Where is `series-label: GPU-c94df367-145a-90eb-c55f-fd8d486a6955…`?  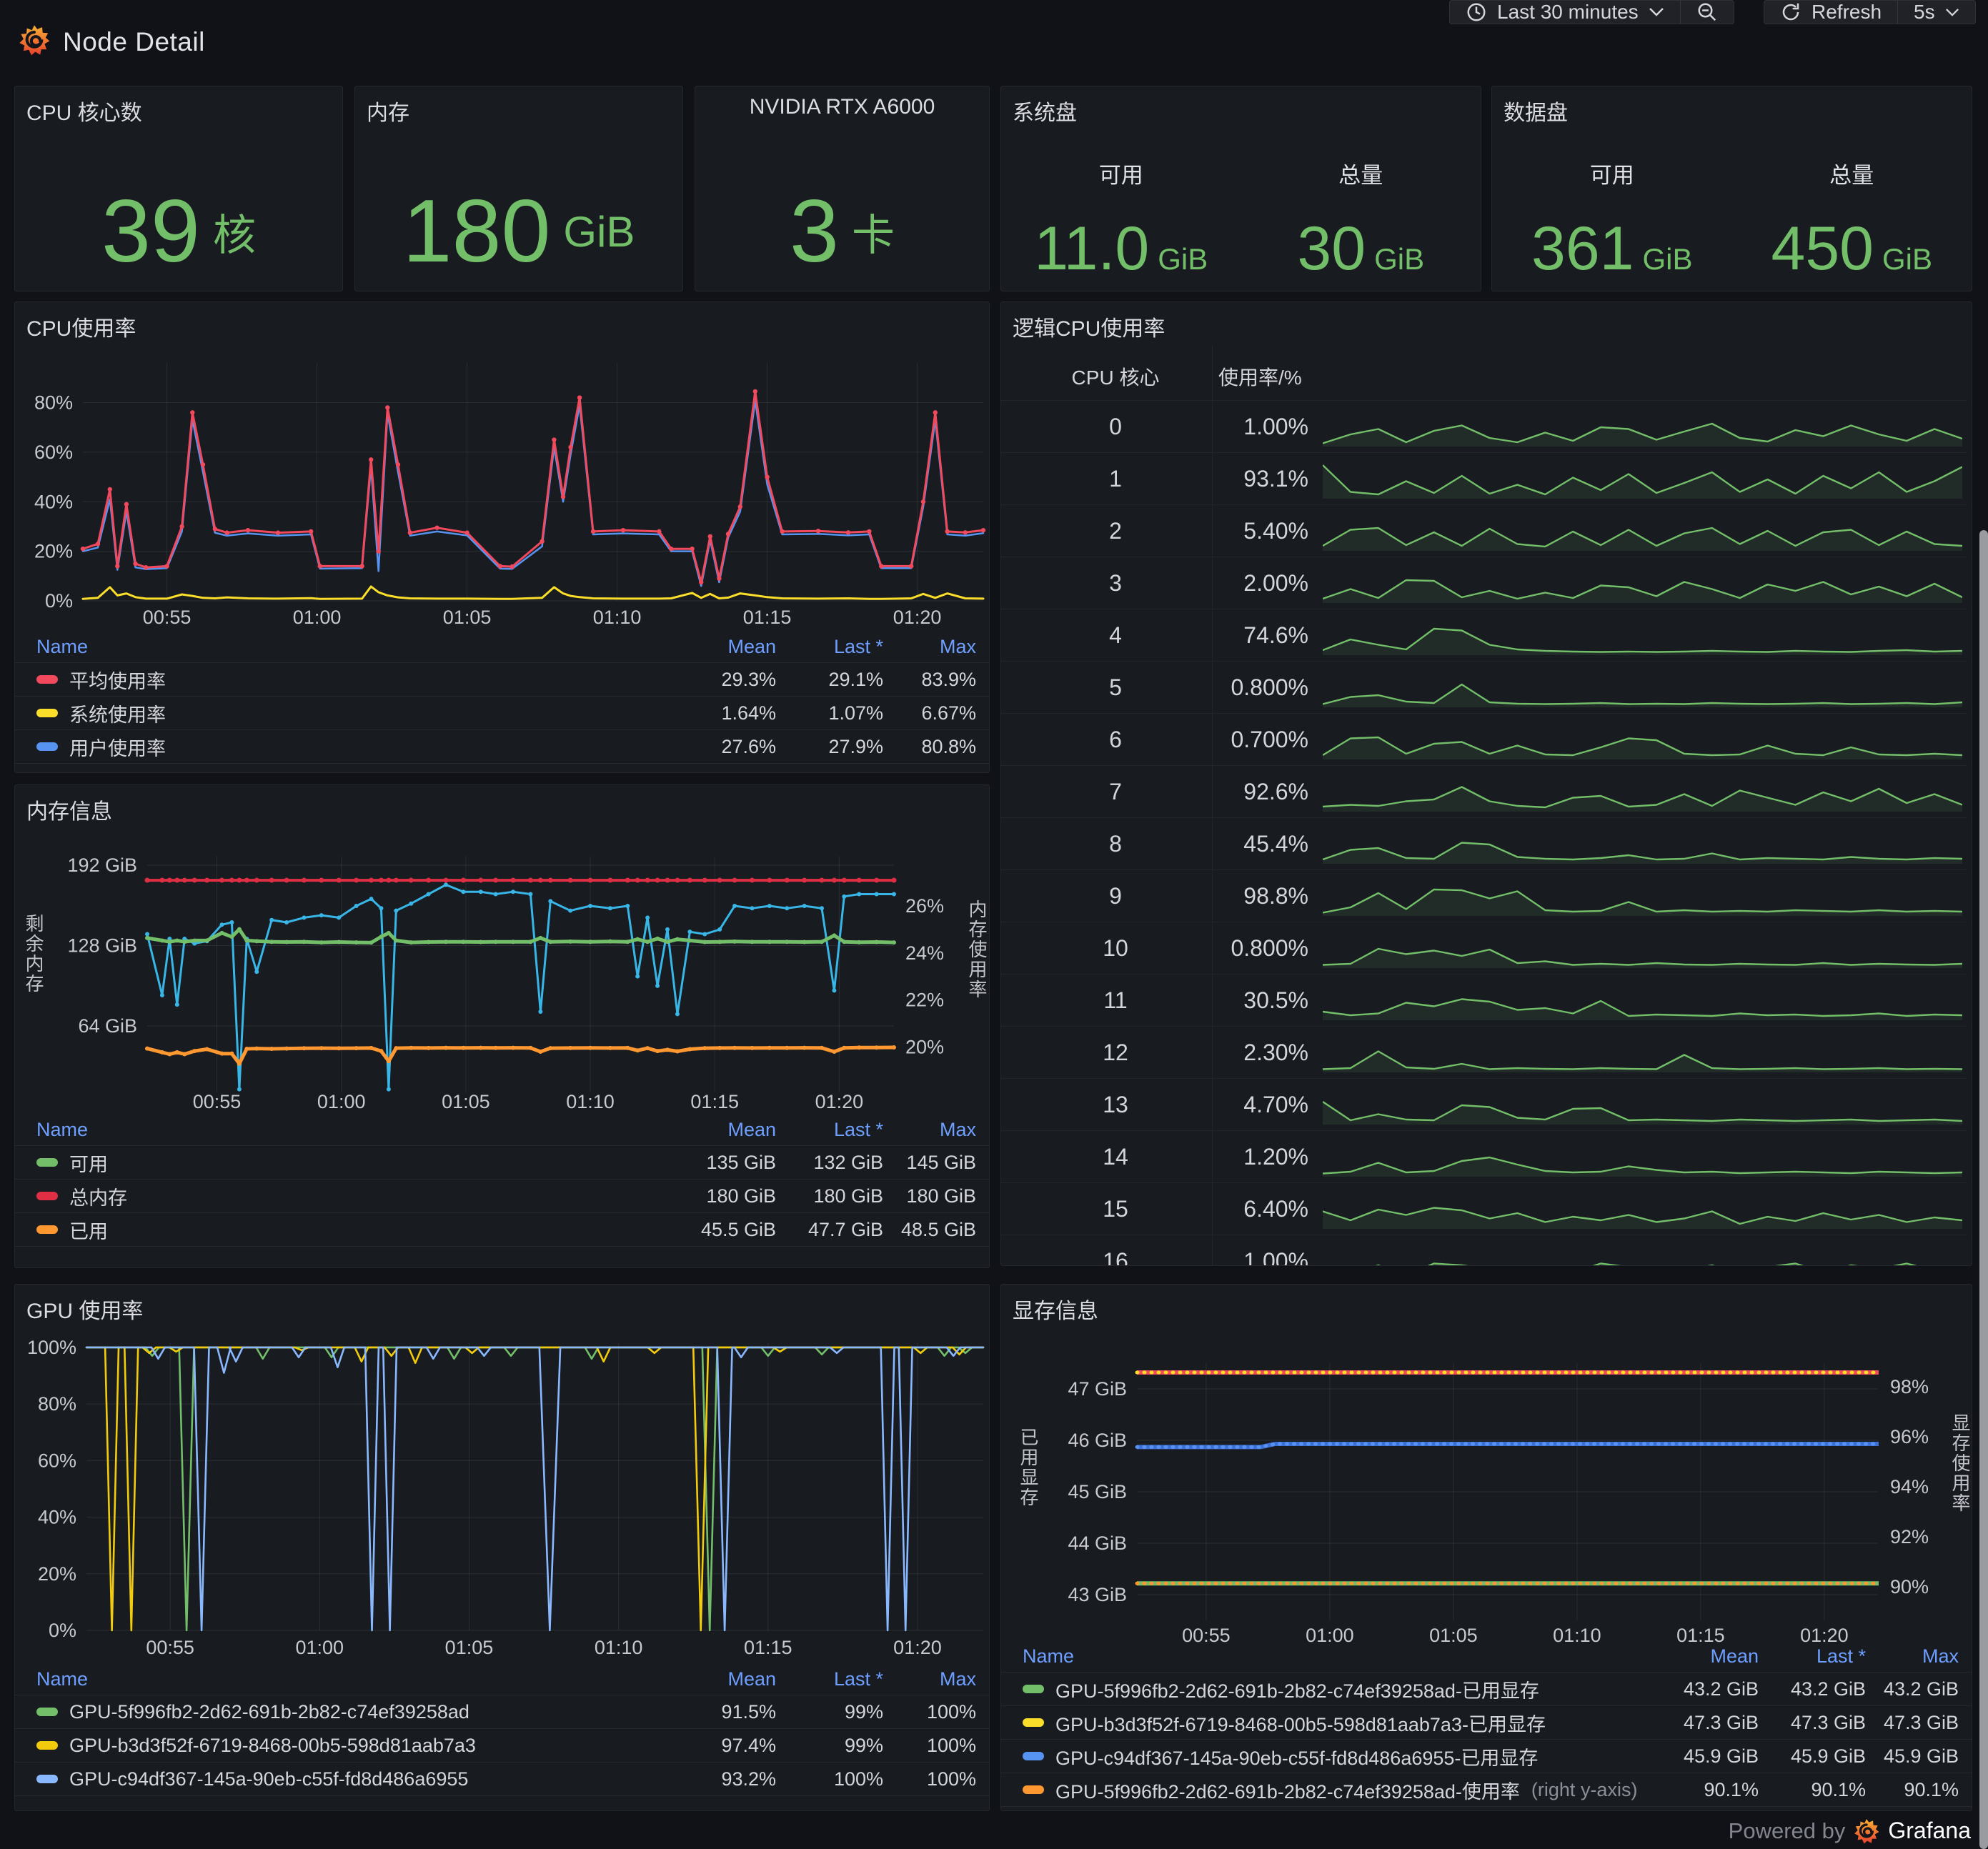
series-label: GPU-c94df367-145a-90eb-c55f-fd8d486a6955… is located at coordinates (1296, 1756).